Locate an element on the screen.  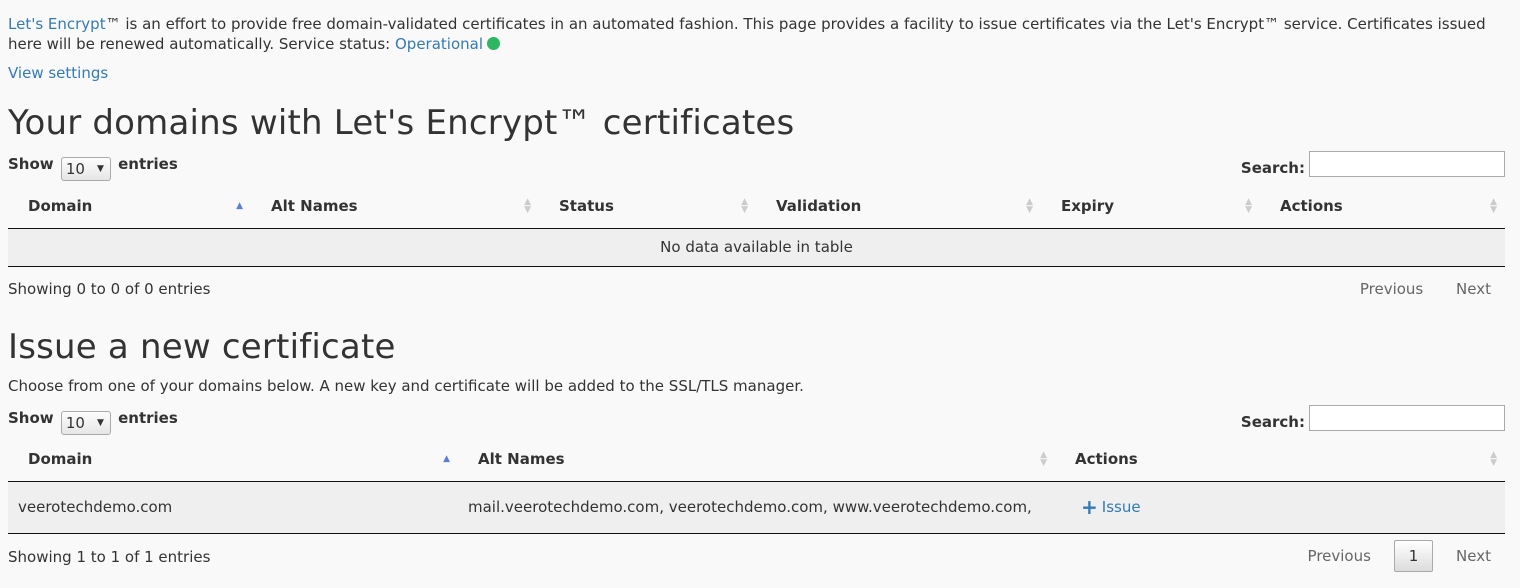
page-1-button: 1 is located at coordinates (1413, 556).